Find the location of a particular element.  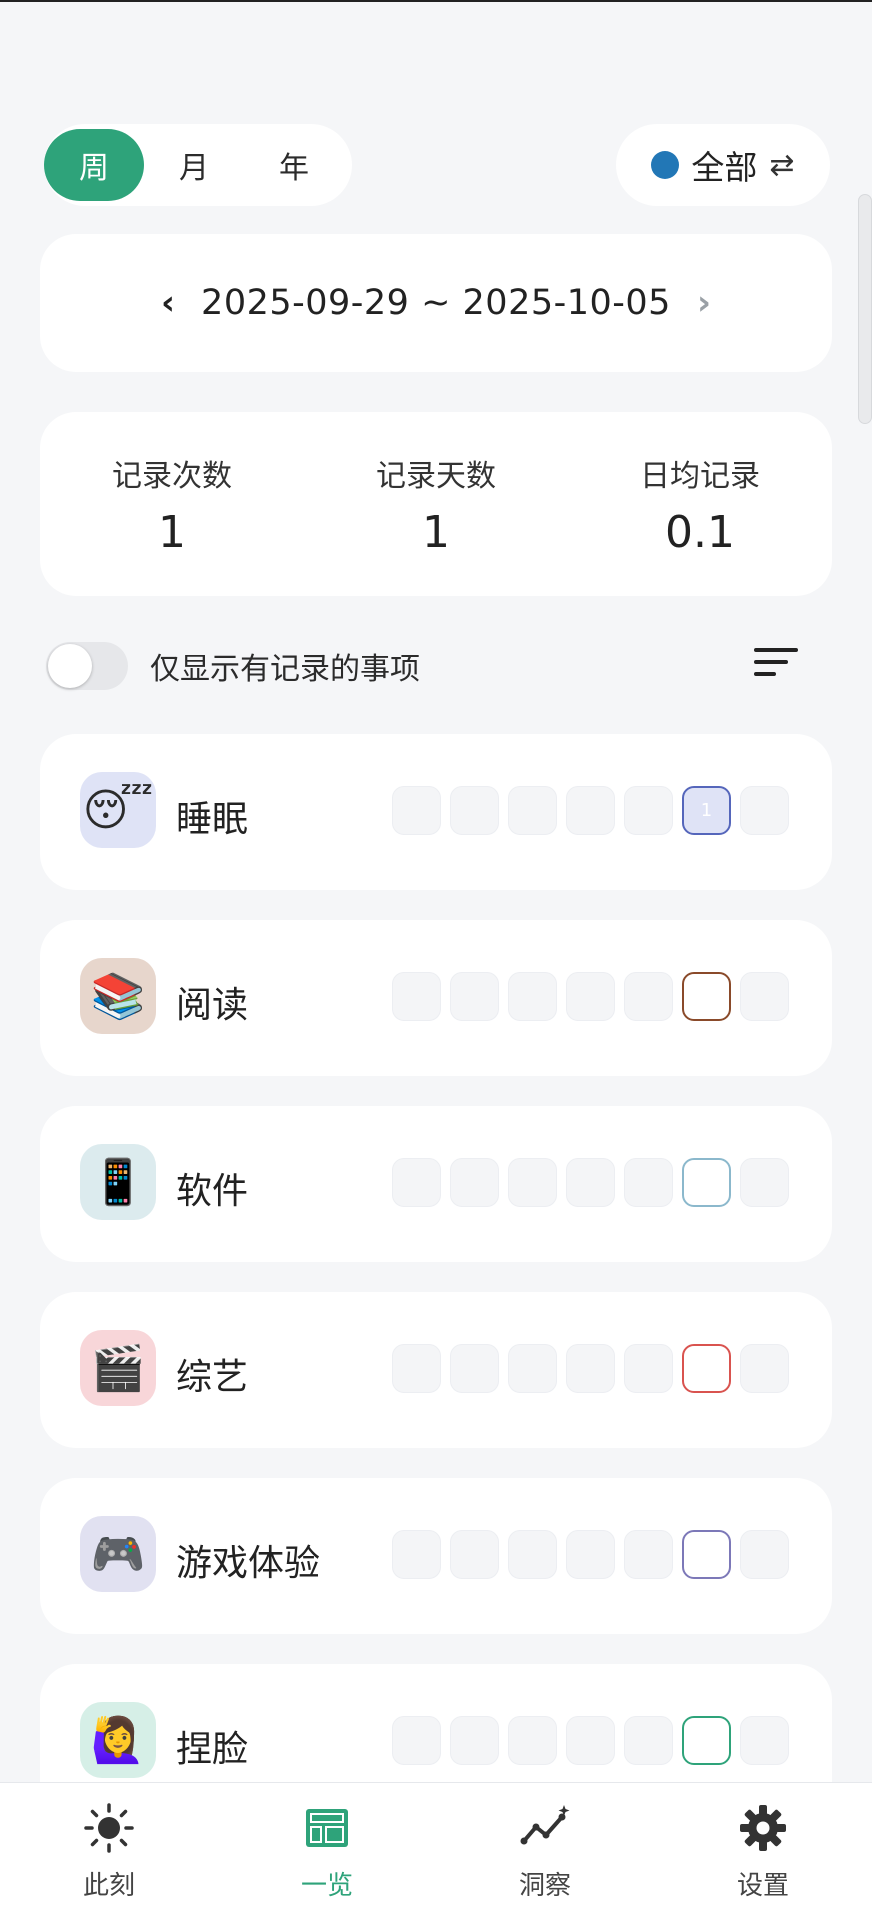

item-row: 🎬 综艺 is located at coordinates (436, 1370).